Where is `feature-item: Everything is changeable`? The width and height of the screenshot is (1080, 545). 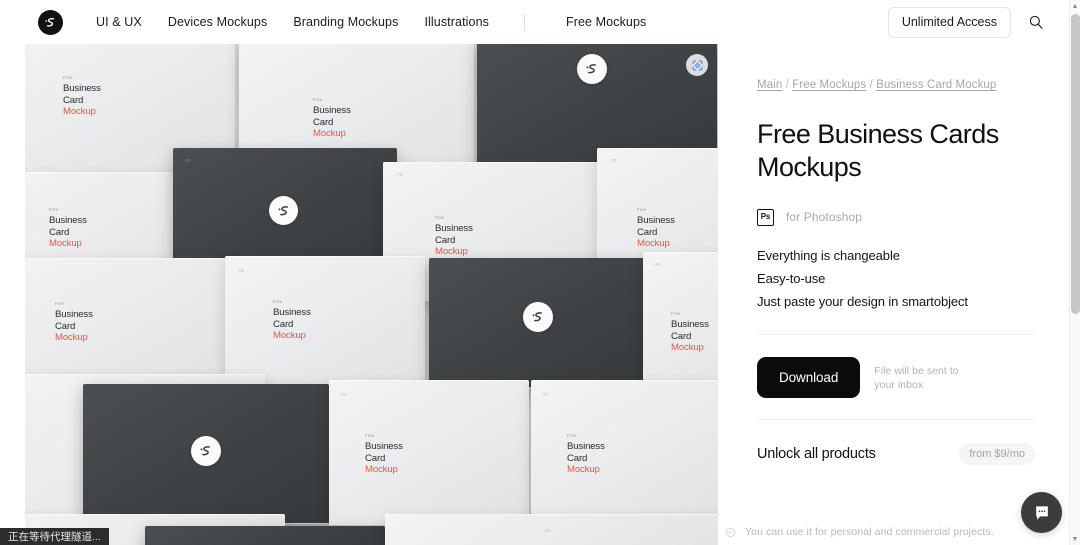
feature-item: Everything is changeable is located at coordinates (828, 255).